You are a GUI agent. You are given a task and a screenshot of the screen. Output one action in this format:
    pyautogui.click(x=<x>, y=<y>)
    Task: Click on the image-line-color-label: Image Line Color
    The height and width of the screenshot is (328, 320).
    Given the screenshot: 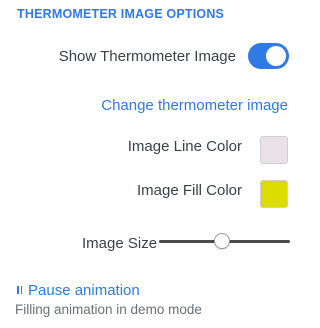 What is the action you would take?
    pyautogui.click(x=184, y=146)
    